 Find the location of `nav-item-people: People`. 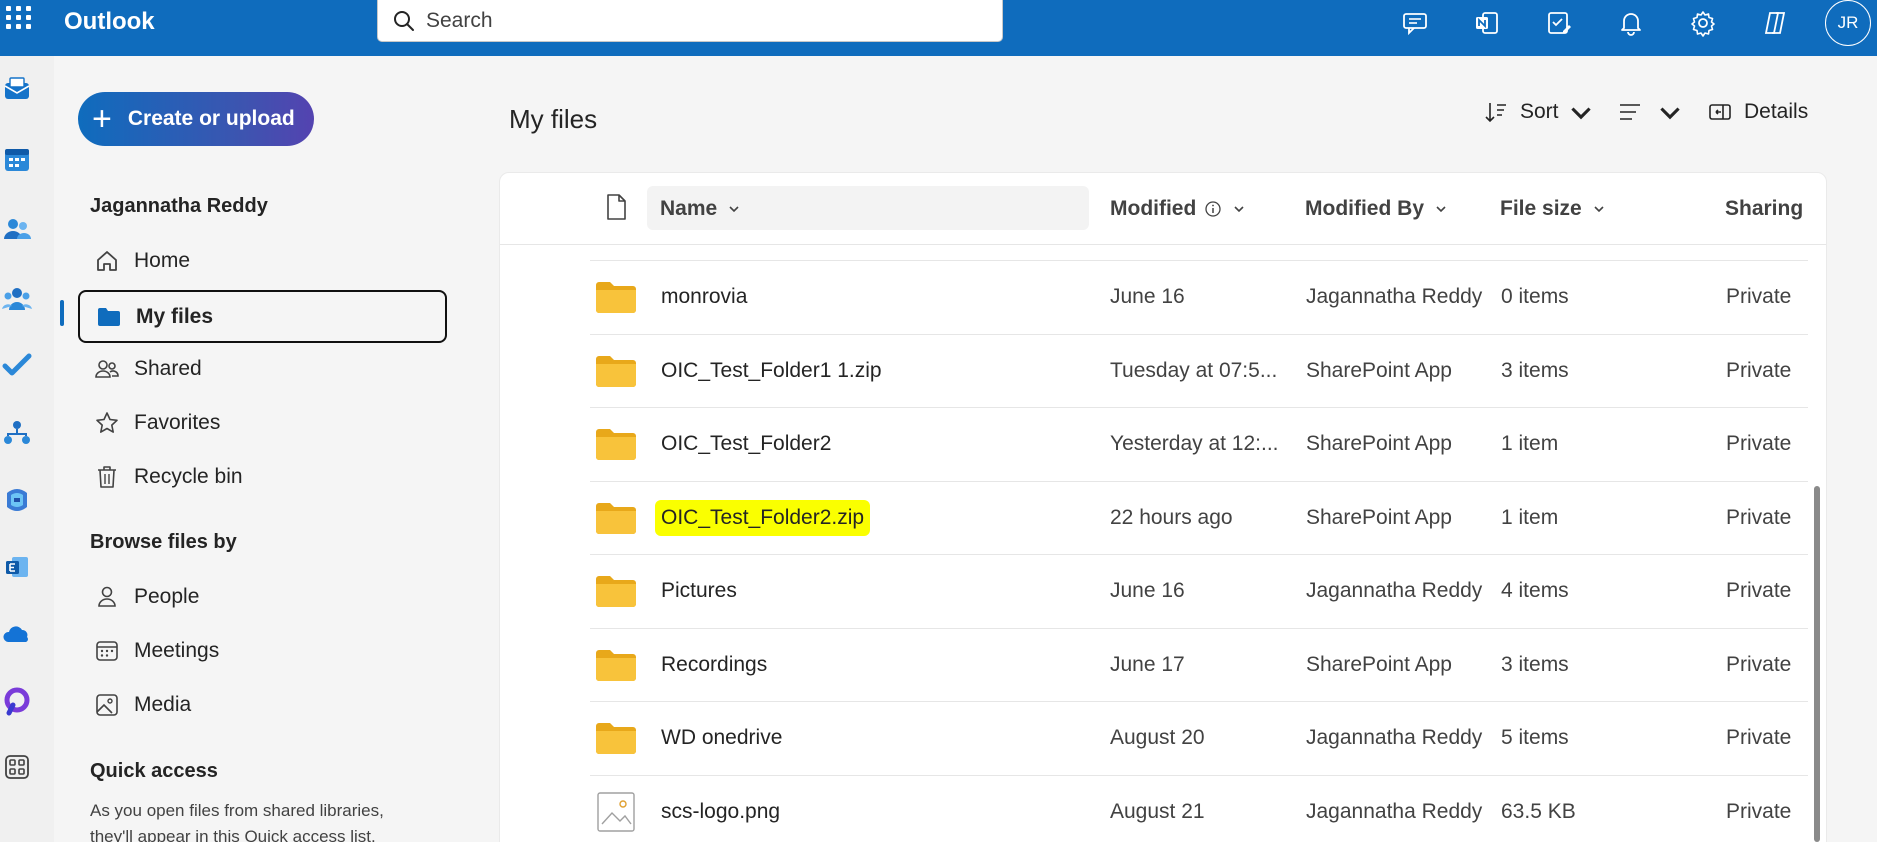

nav-item-people: People is located at coordinates (263, 597).